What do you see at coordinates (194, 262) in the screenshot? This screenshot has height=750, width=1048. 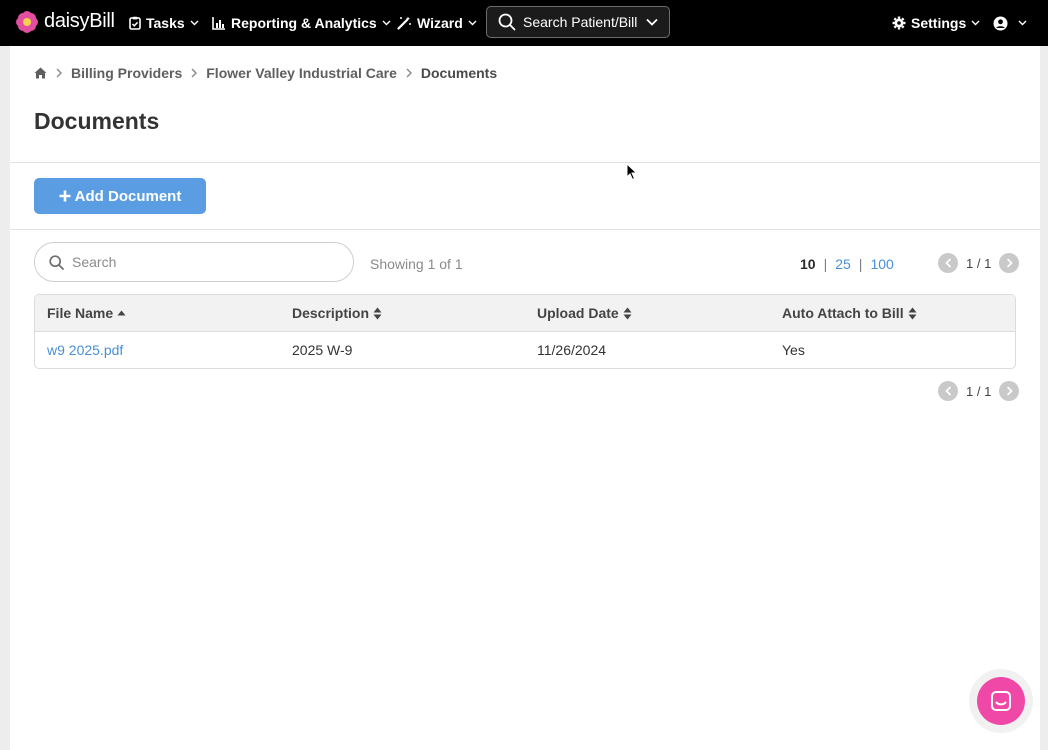 I see `document-search-input: Search` at bounding box center [194, 262].